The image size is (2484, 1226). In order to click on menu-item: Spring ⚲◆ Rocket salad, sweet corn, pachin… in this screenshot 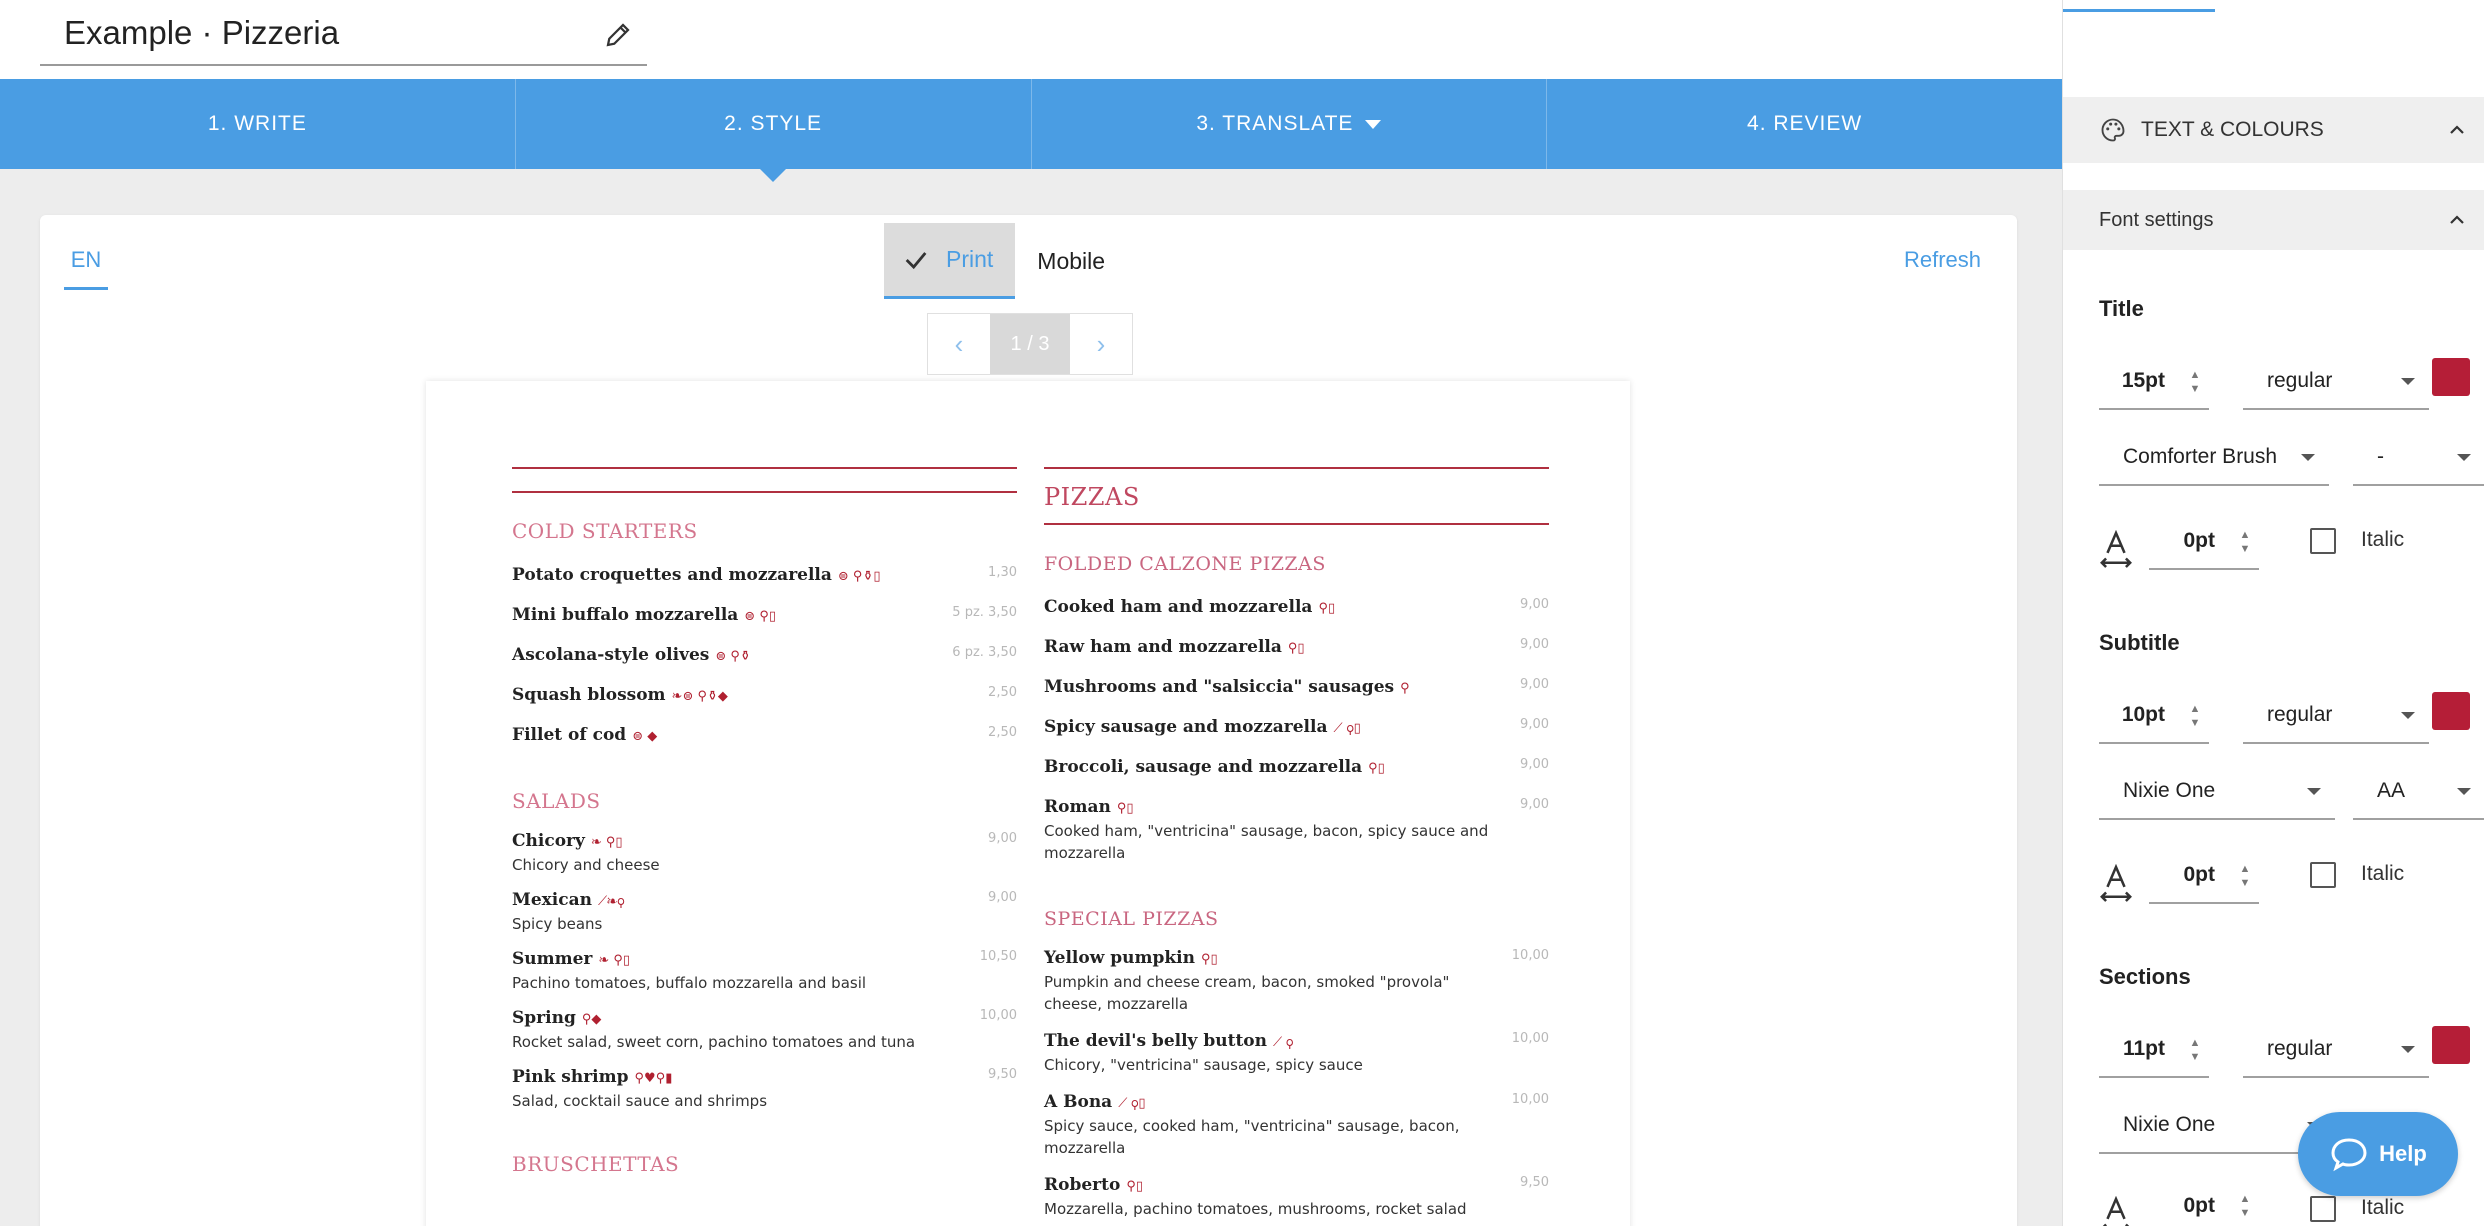, I will do `click(764, 1030)`.